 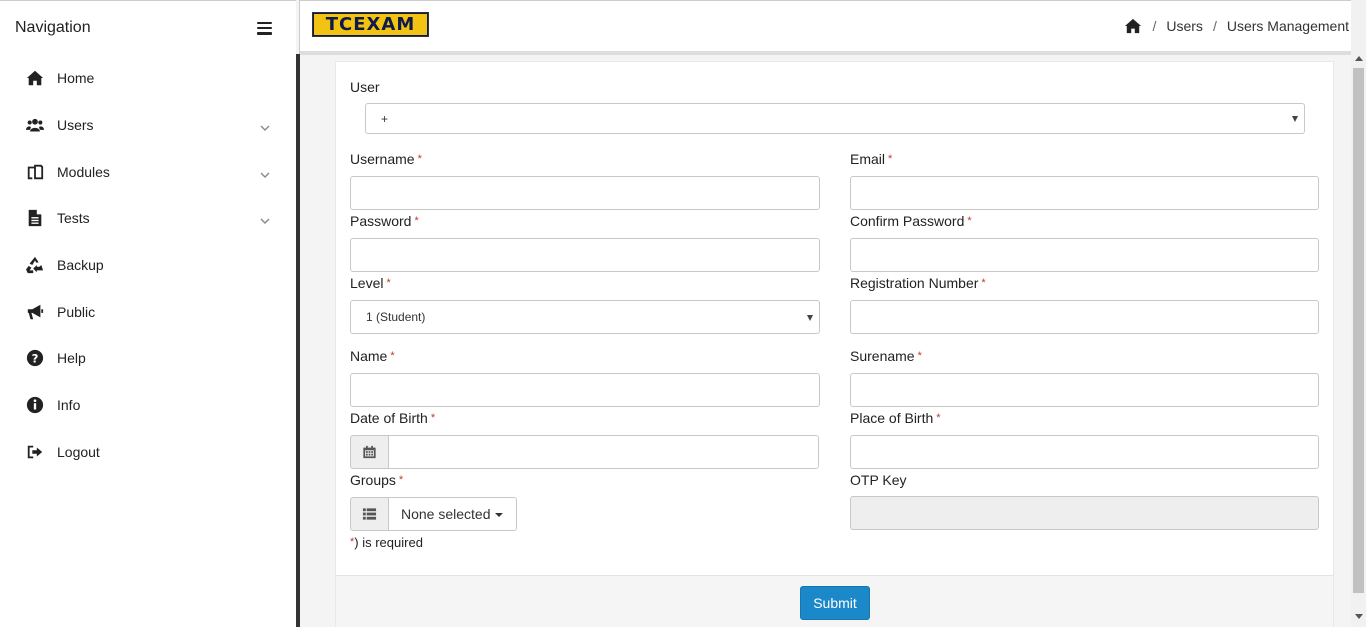 I want to click on page-scrollbar, so click(x=1358, y=313).